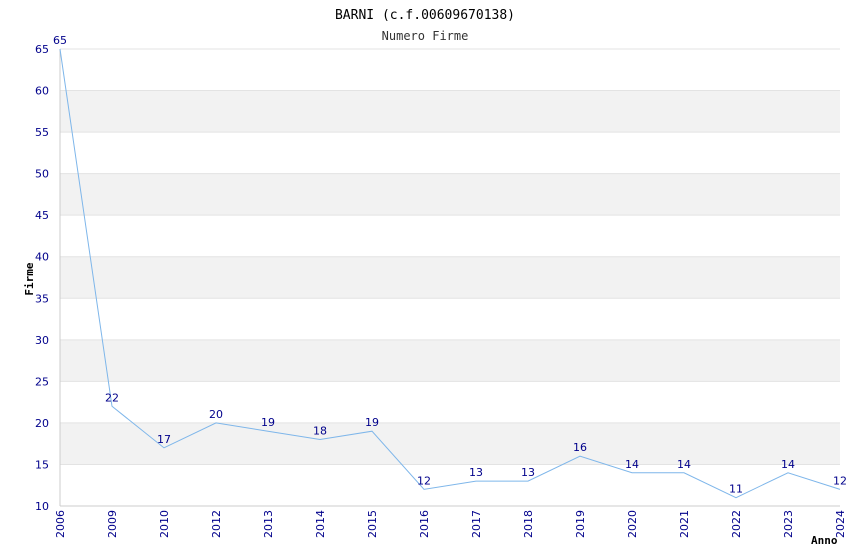 This screenshot has width=850, height=550. I want to click on data-label: 16, so click(580, 447).